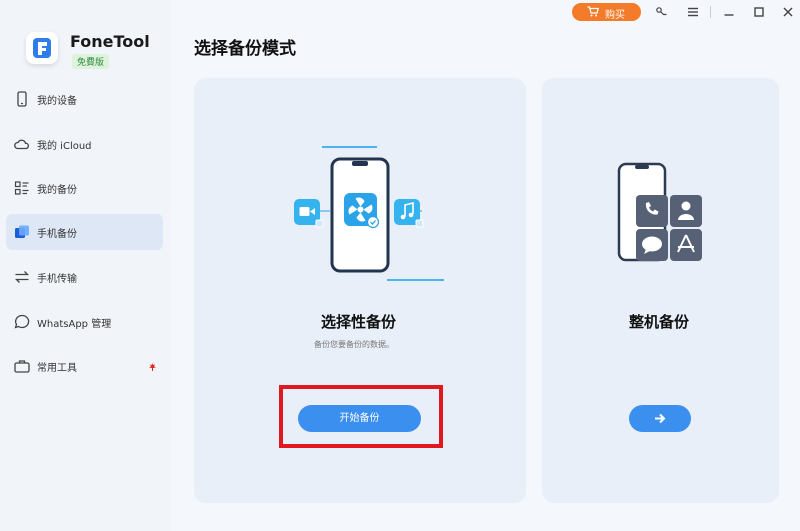 The width and height of the screenshot is (800, 531). I want to click on red-maple-icon, so click(152, 367).